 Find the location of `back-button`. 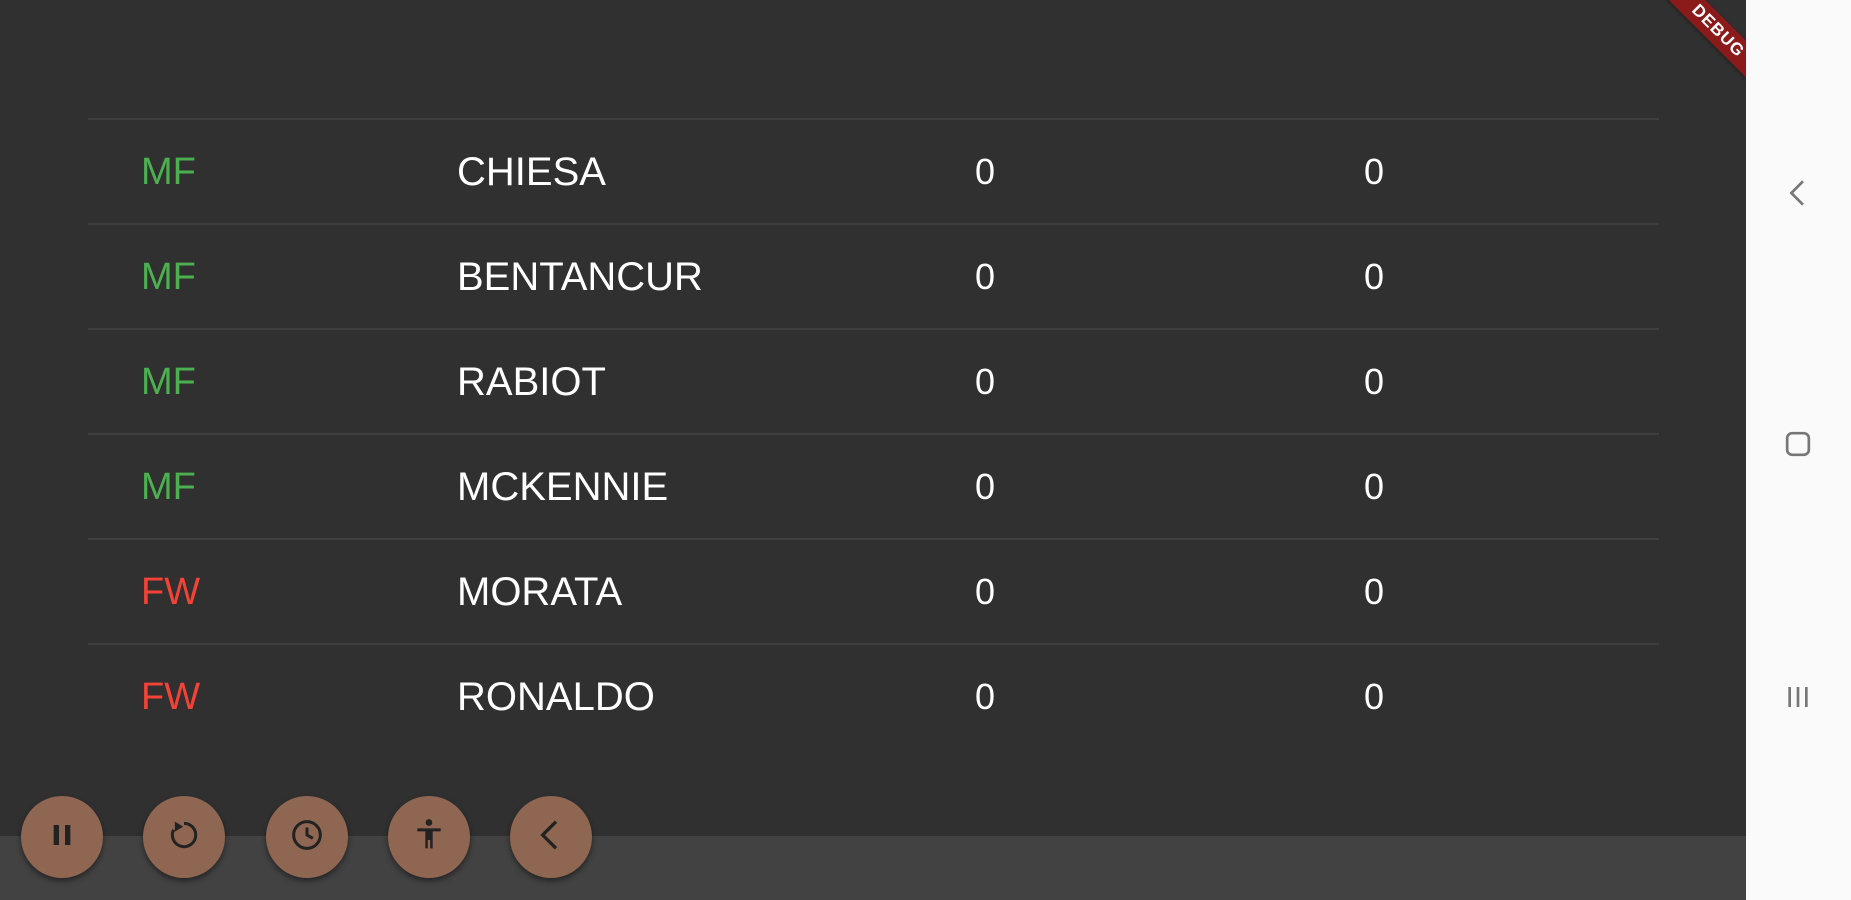

back-button is located at coordinates (551, 837).